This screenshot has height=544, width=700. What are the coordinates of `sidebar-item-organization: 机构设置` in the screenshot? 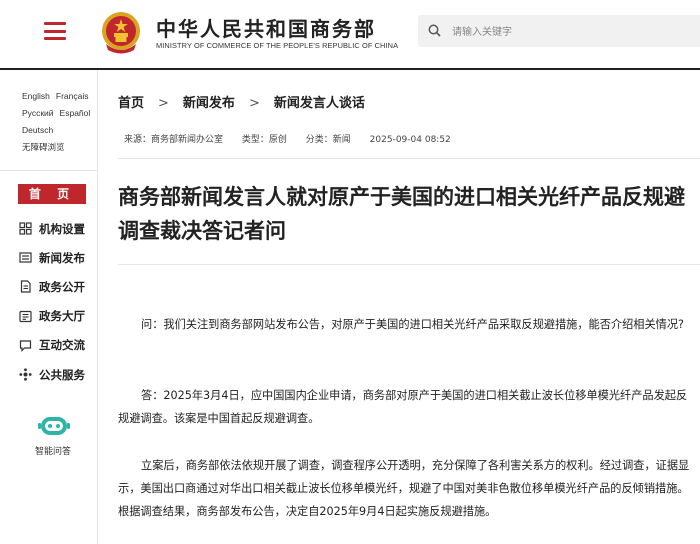 It's located at (51, 228).